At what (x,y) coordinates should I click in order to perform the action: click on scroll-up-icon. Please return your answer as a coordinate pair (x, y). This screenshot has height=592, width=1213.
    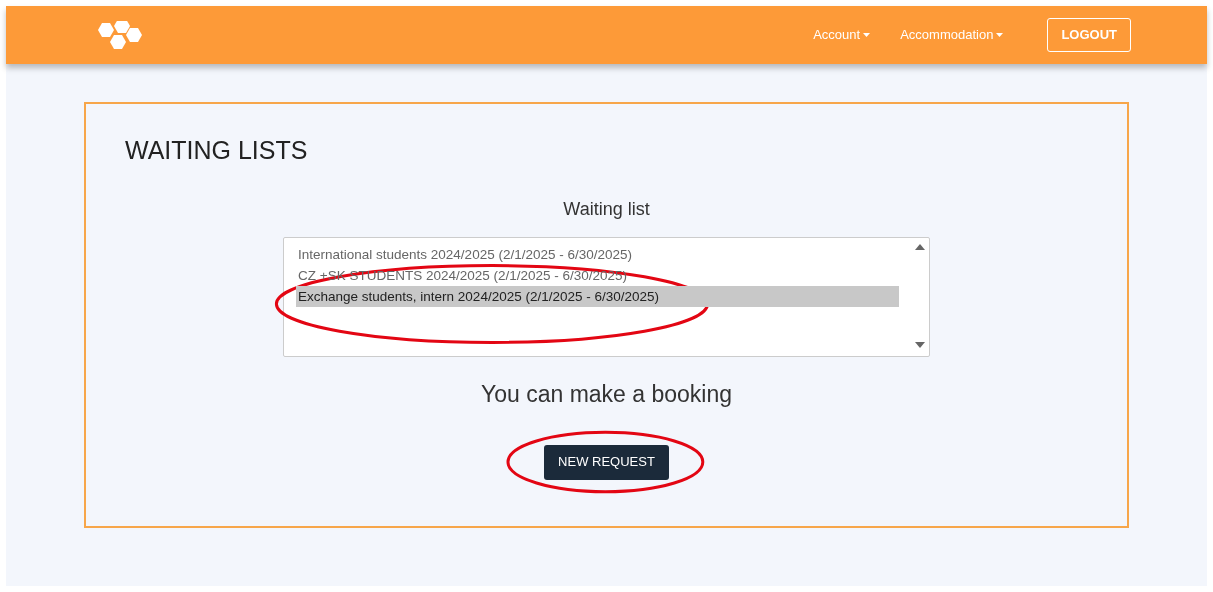
    Looking at the image, I should click on (920, 247).